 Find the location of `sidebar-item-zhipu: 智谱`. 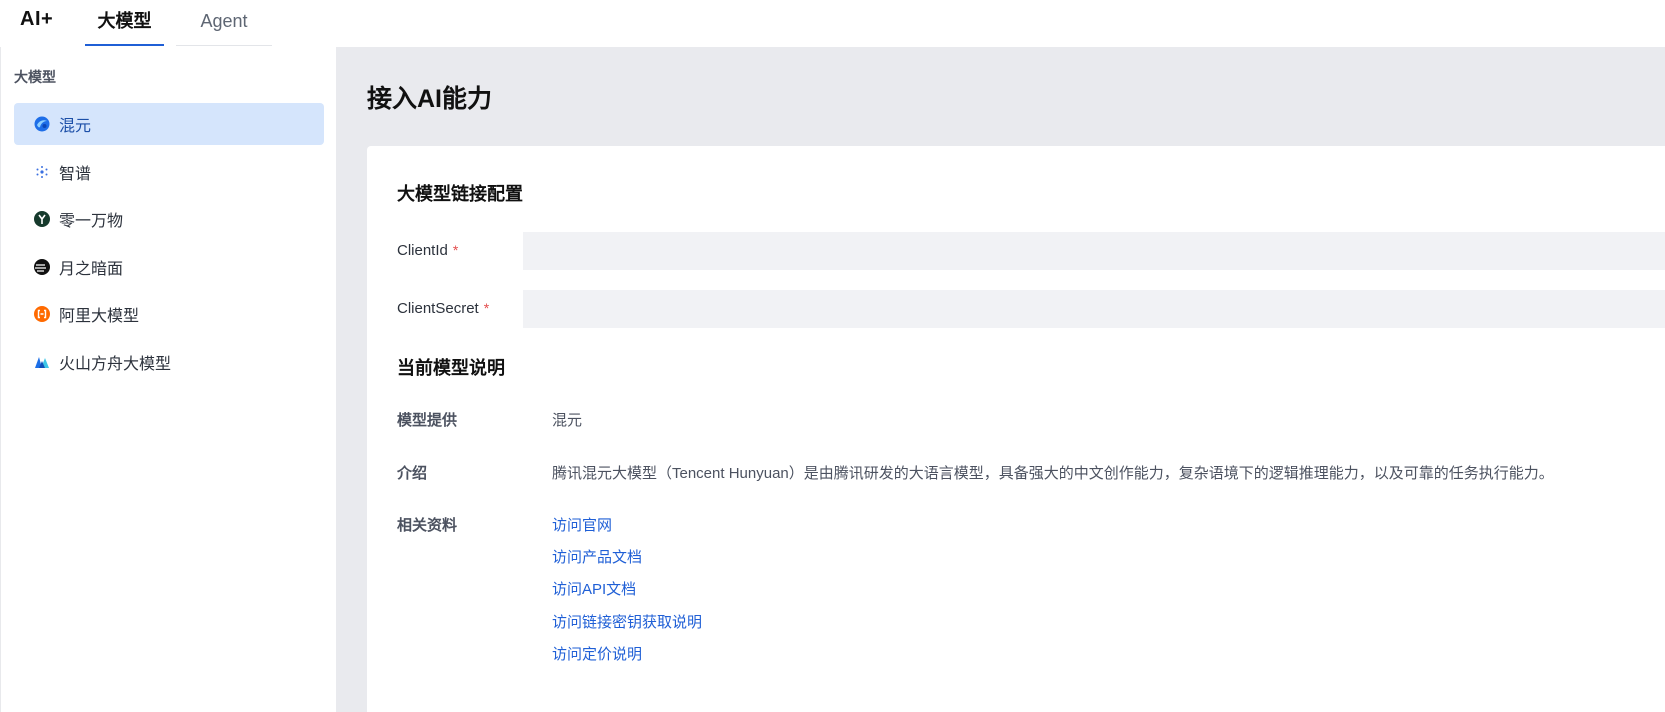

sidebar-item-zhipu: 智谱 is located at coordinates (169, 172).